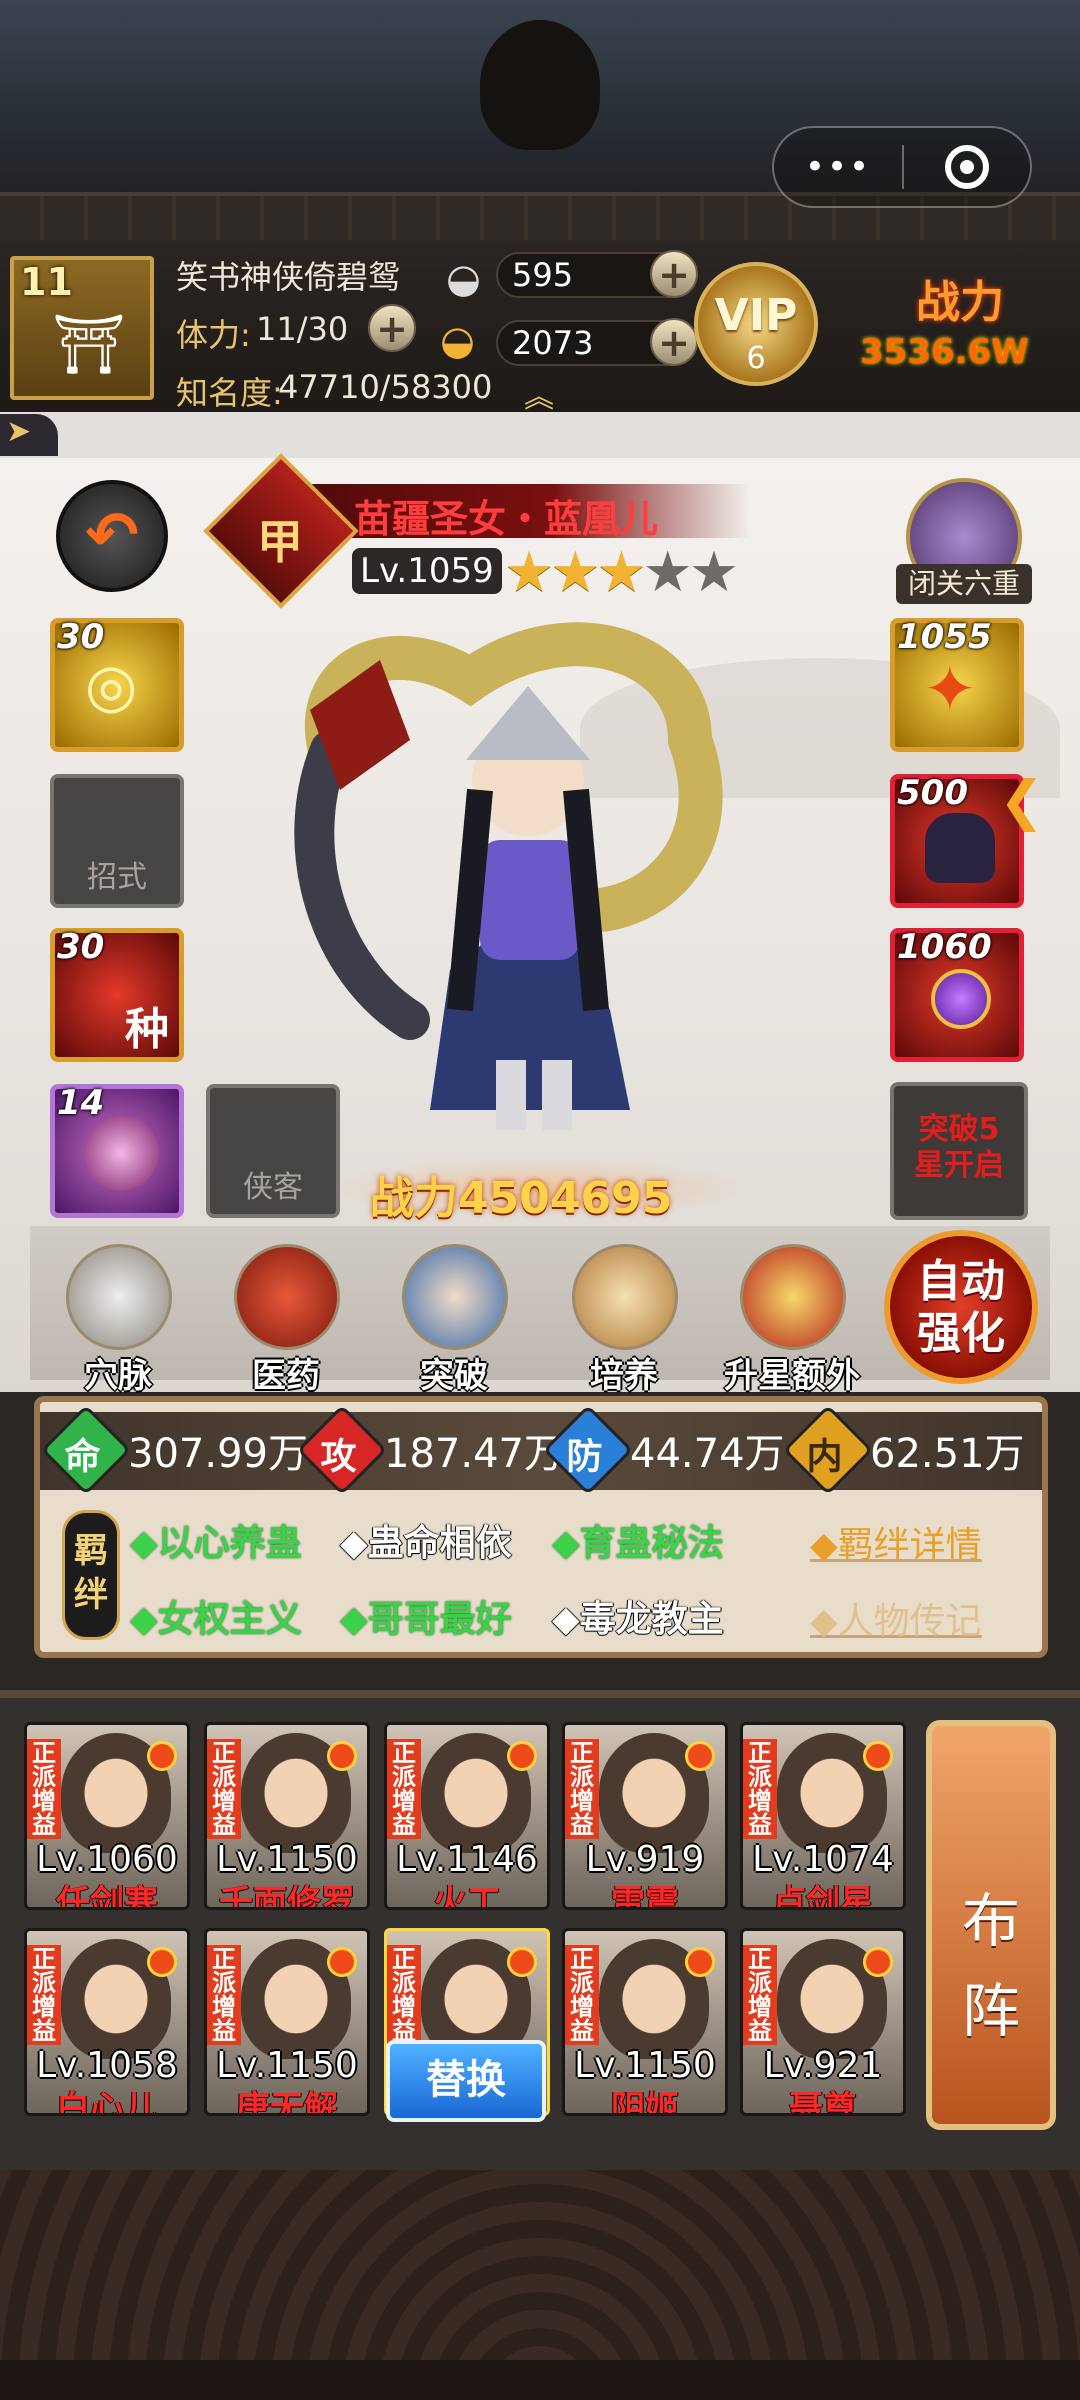  I want to click on orb-skill-icon, so click(121, 1153).